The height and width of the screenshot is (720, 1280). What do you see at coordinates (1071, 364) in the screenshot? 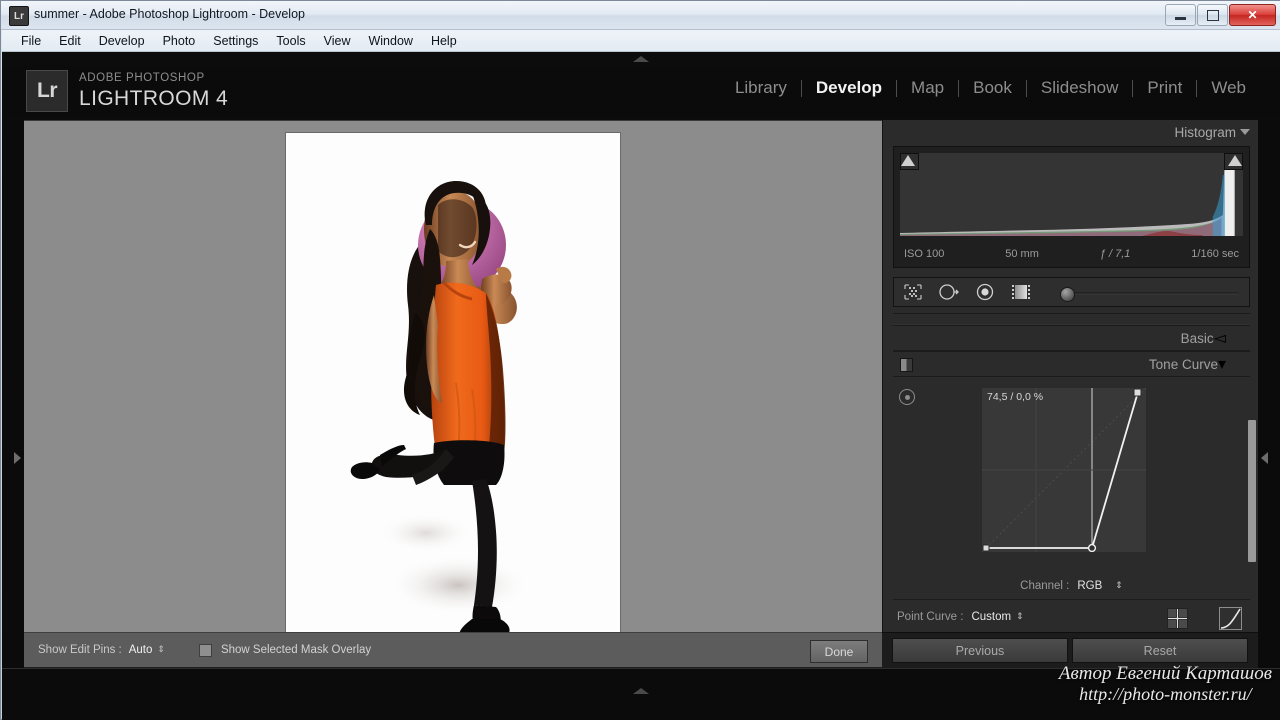
I see `tone-curve-panel-header: Tone Curve ▾` at bounding box center [1071, 364].